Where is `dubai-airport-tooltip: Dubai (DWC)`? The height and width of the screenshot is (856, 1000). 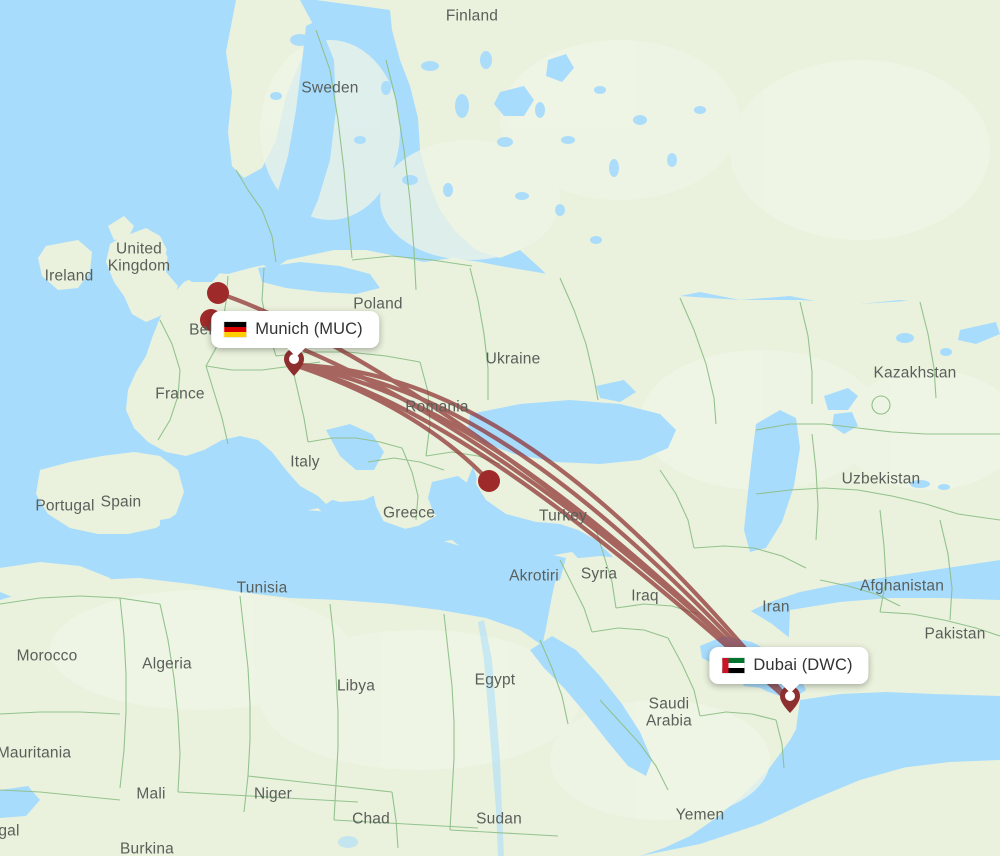
dubai-airport-tooltip: Dubai (DWC) is located at coordinates (789, 670).